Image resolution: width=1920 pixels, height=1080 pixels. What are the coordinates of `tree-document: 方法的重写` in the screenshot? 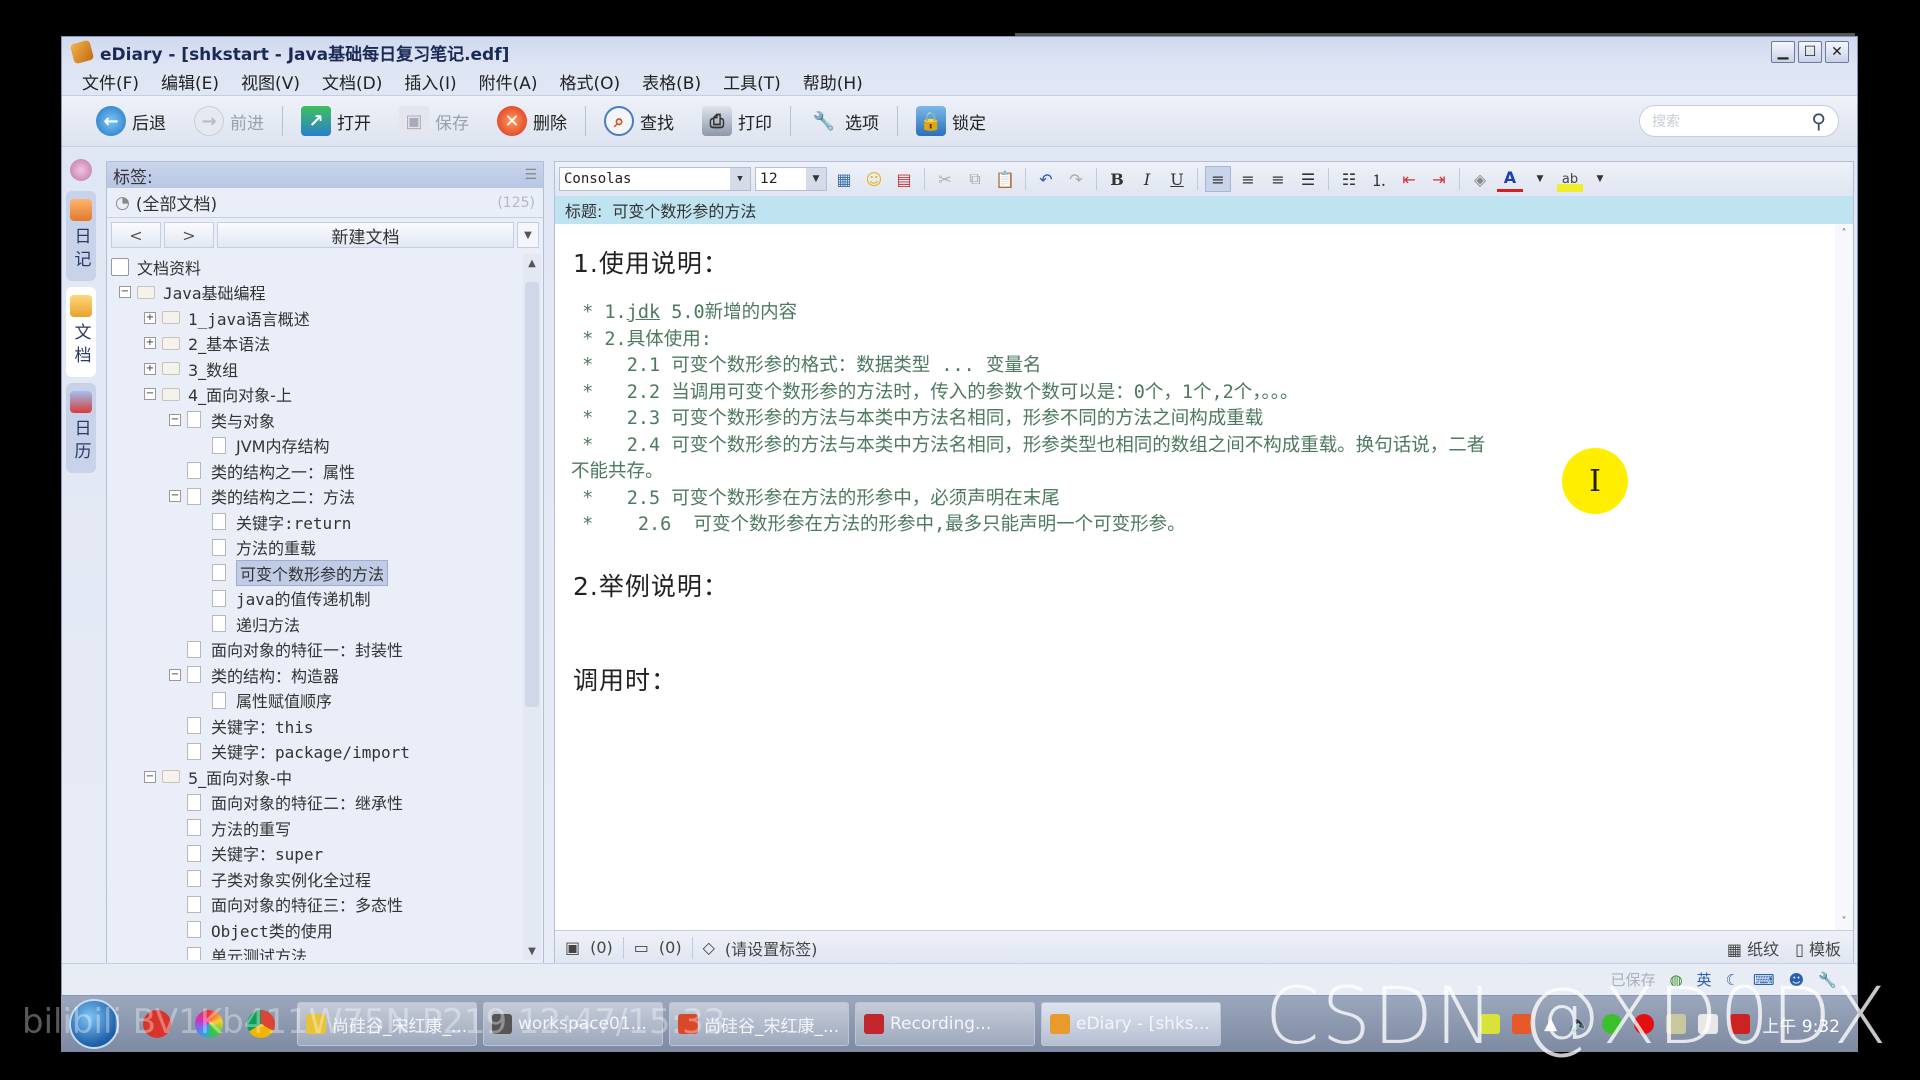 It's located at (316, 828).